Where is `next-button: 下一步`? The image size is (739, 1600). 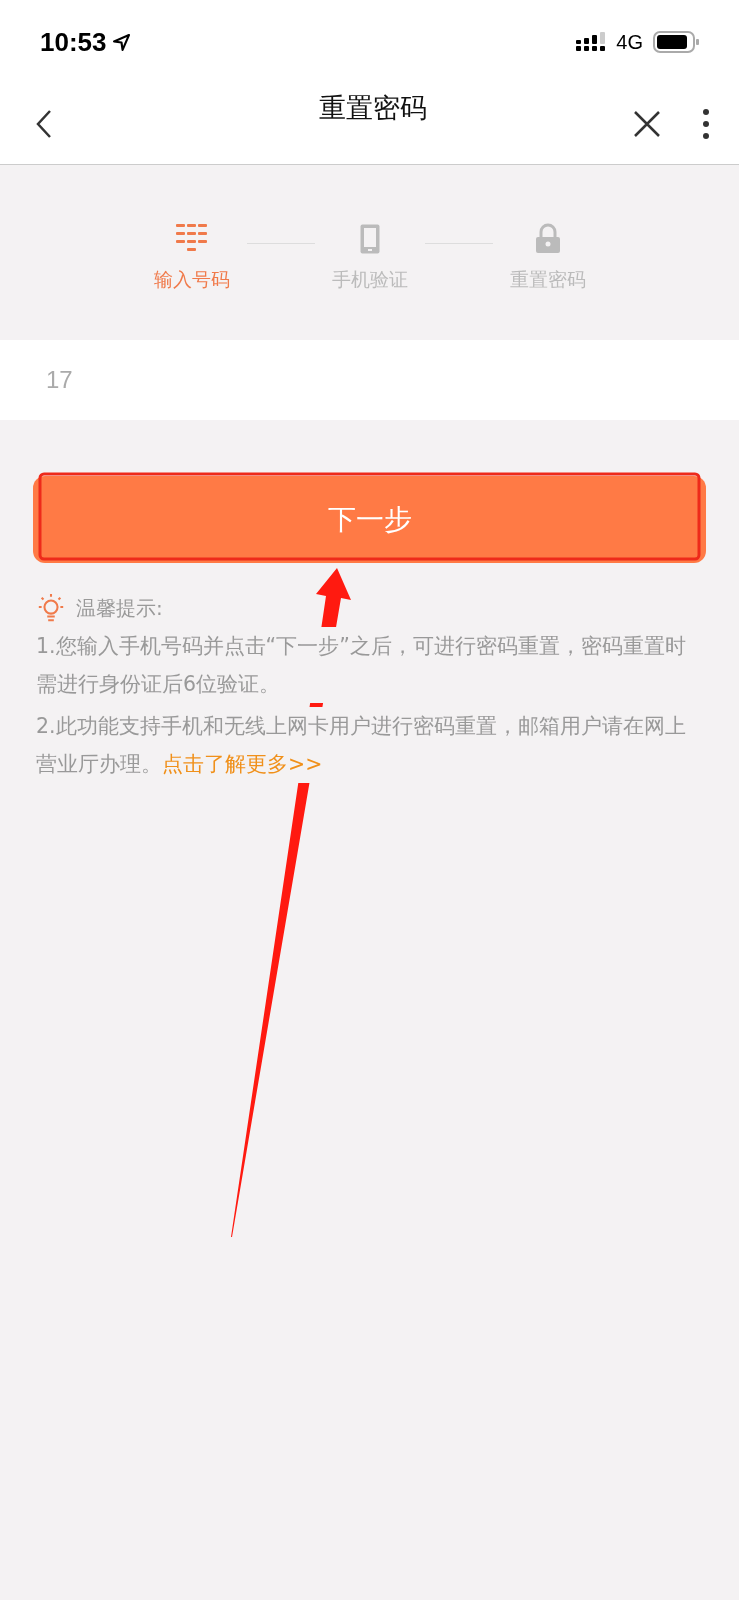
next-button: 下一步 is located at coordinates (369, 519).